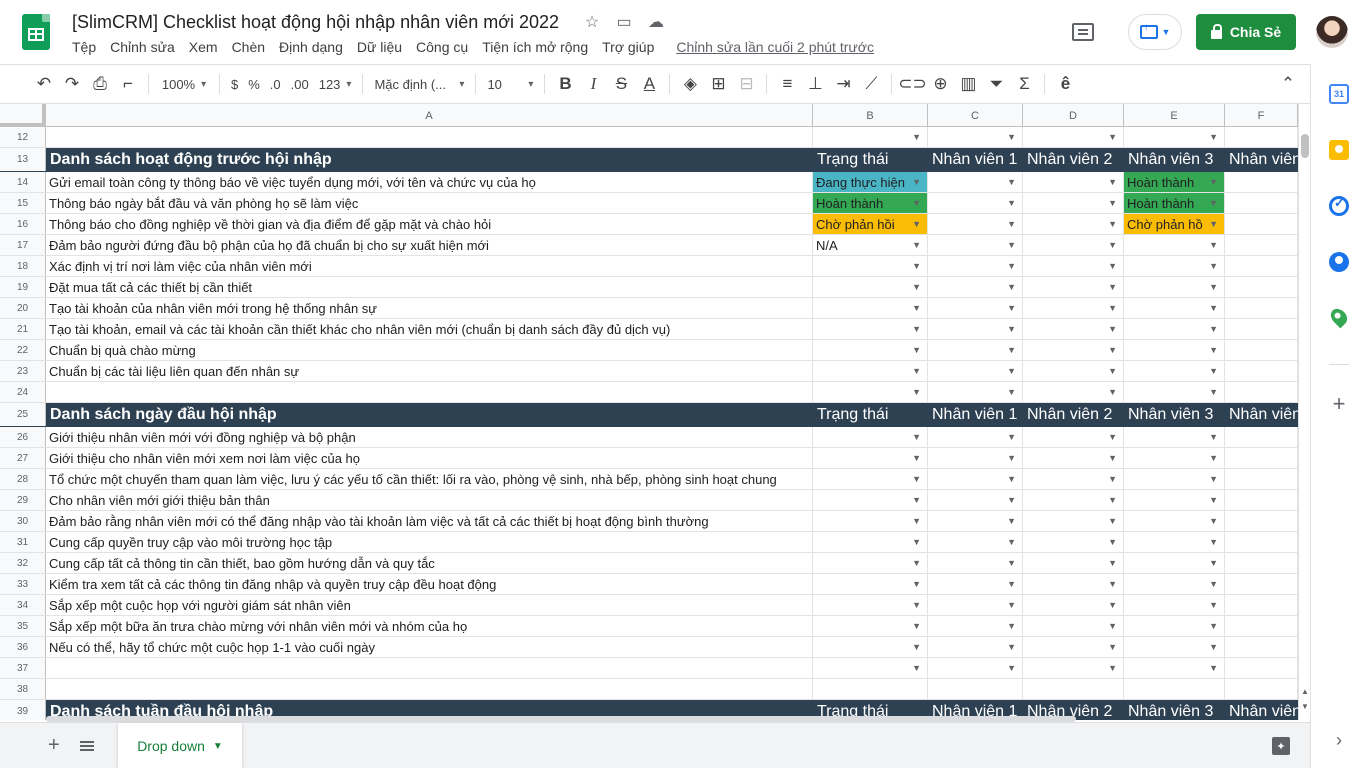 This screenshot has width=1366, height=768. Describe the element at coordinates (23, 203) in the screenshot. I see `row-number: 15` at that location.